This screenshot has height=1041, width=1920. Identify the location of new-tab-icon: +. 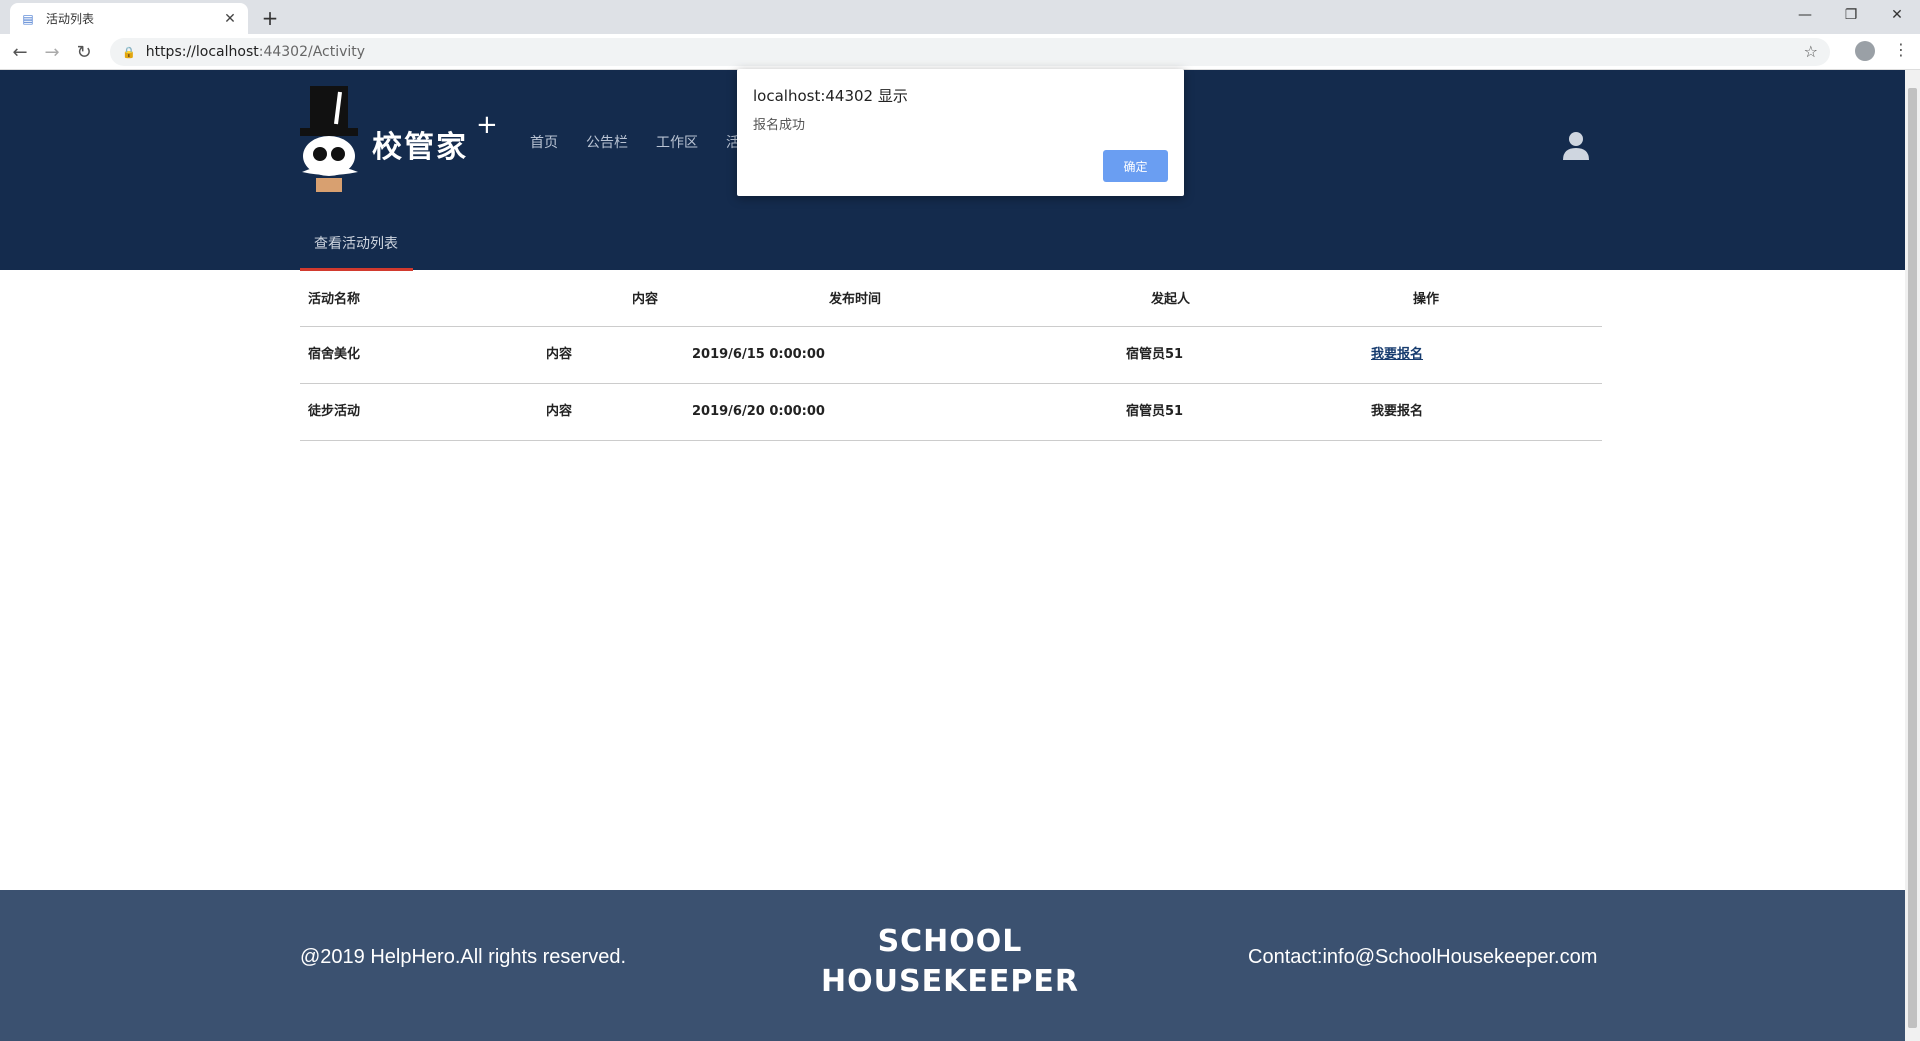
(270, 18).